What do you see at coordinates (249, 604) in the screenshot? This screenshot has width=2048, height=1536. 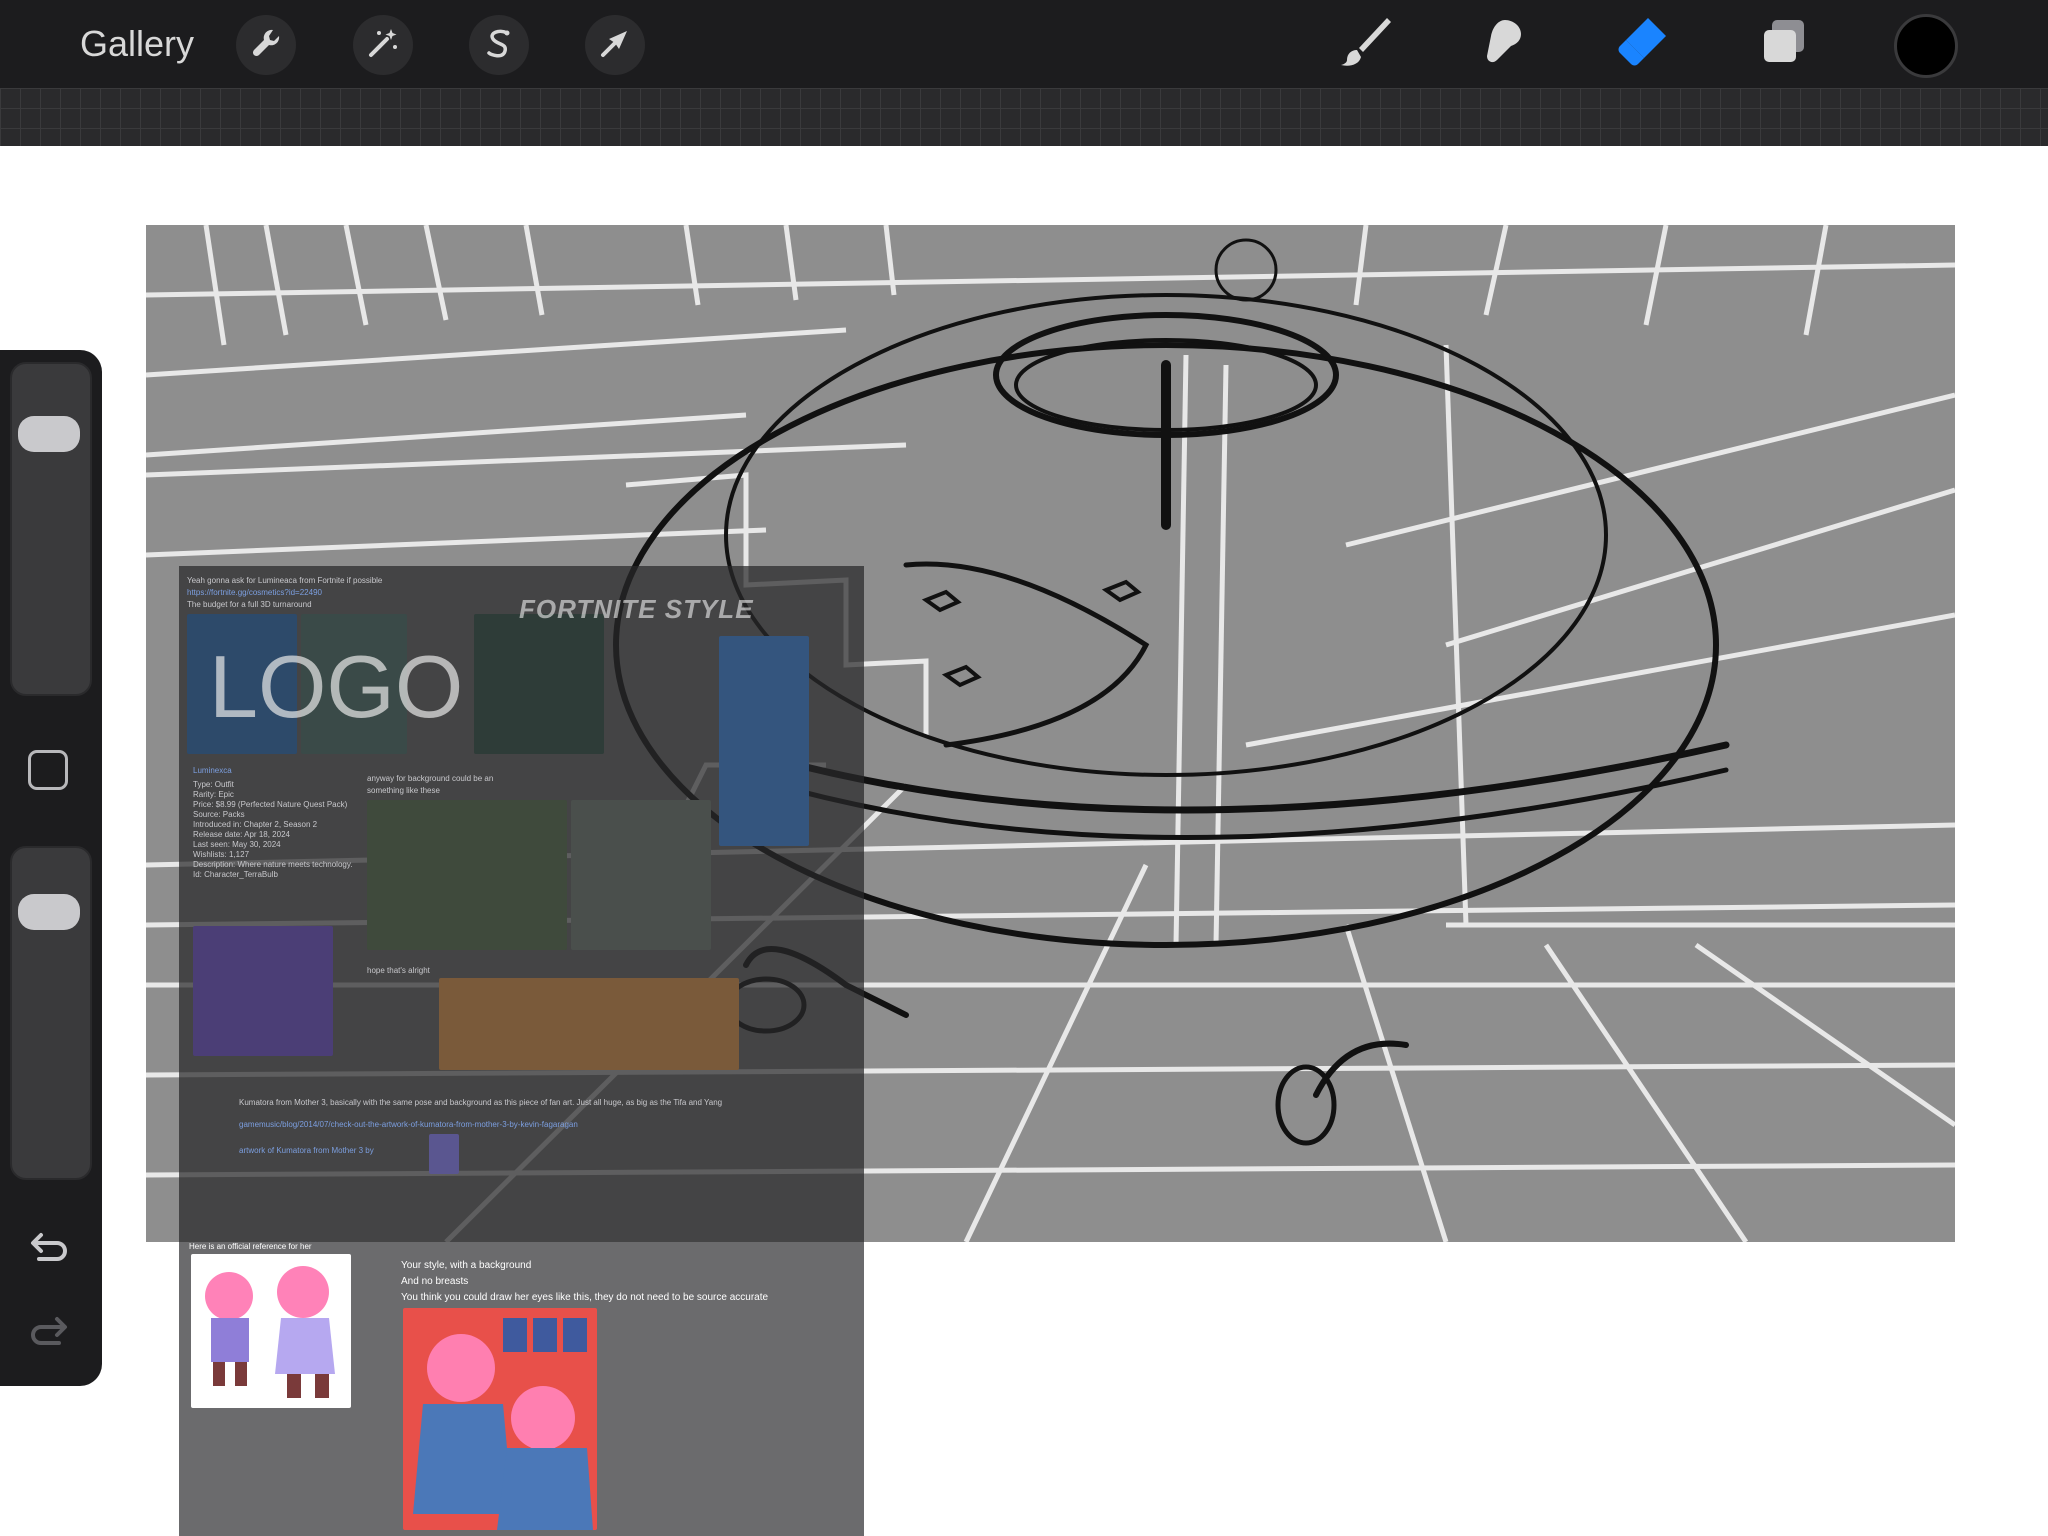 I see `ref-message: The budget for a full 3D turnaround` at bounding box center [249, 604].